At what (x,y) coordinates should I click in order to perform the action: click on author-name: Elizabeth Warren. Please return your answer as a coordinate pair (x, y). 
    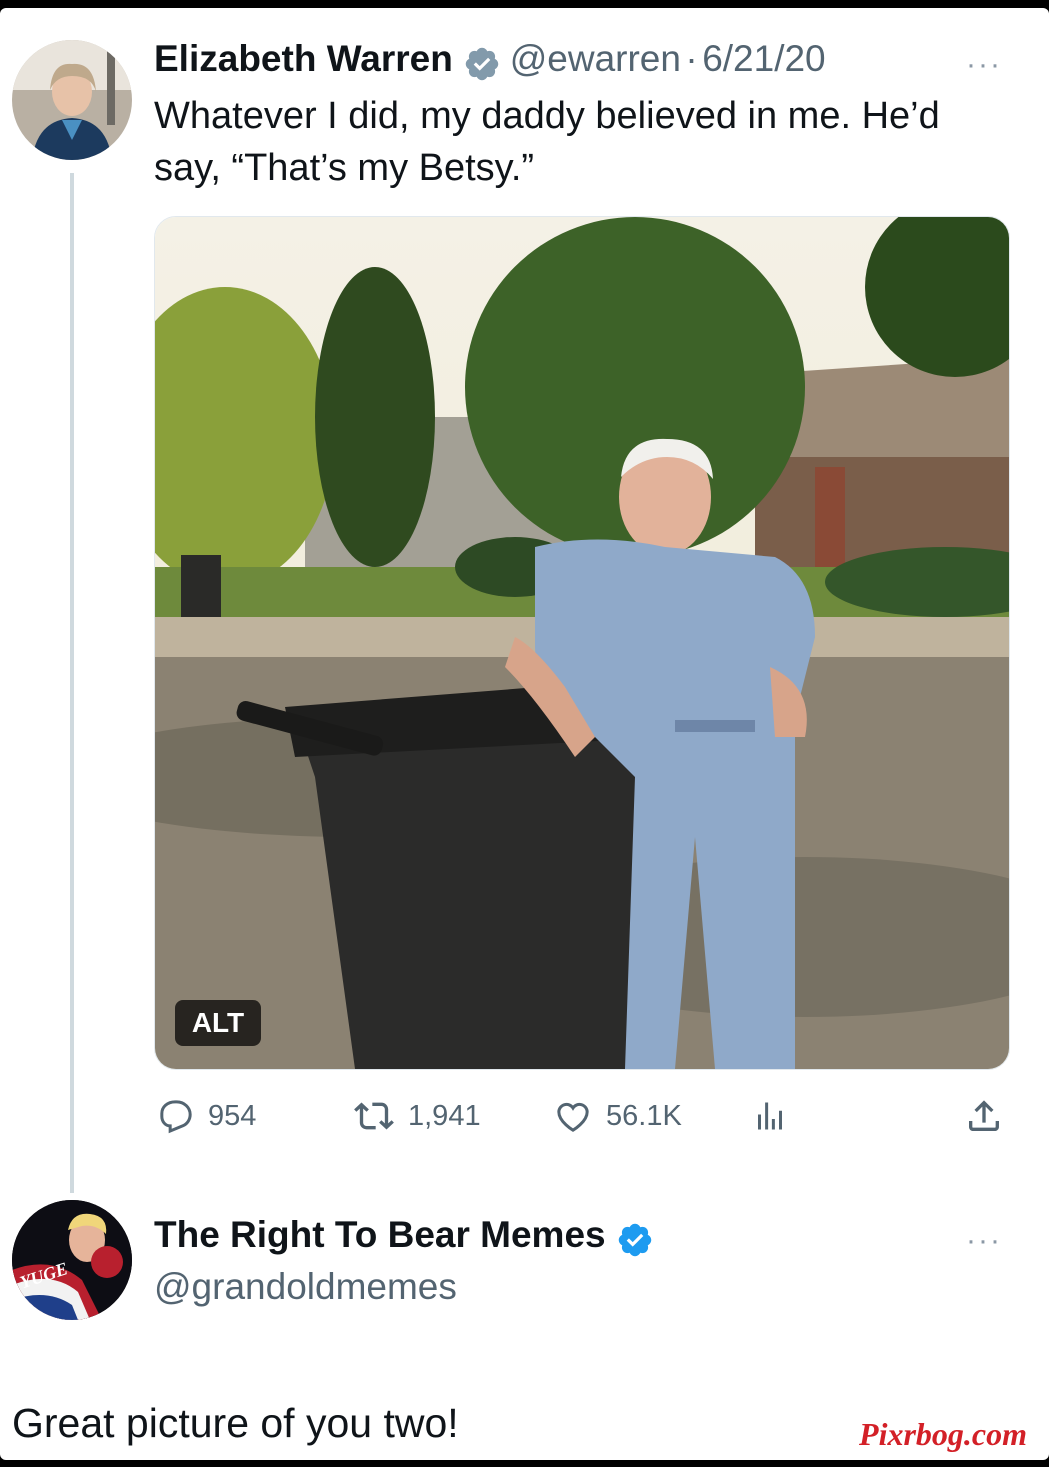
    Looking at the image, I should click on (303, 58).